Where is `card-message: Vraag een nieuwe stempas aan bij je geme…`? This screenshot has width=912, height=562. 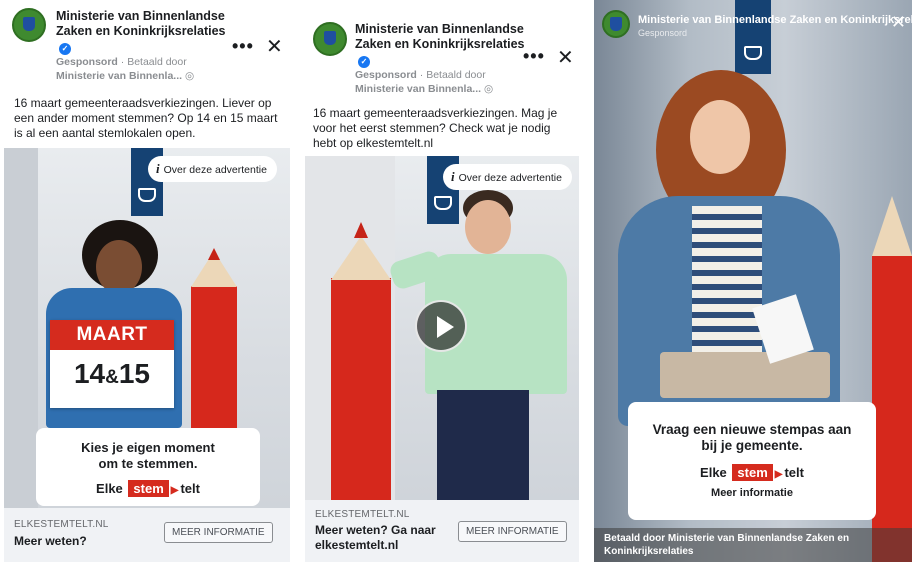 card-message: Vraag een nieuwe stempas aan bij je geme… is located at coordinates (752, 437).